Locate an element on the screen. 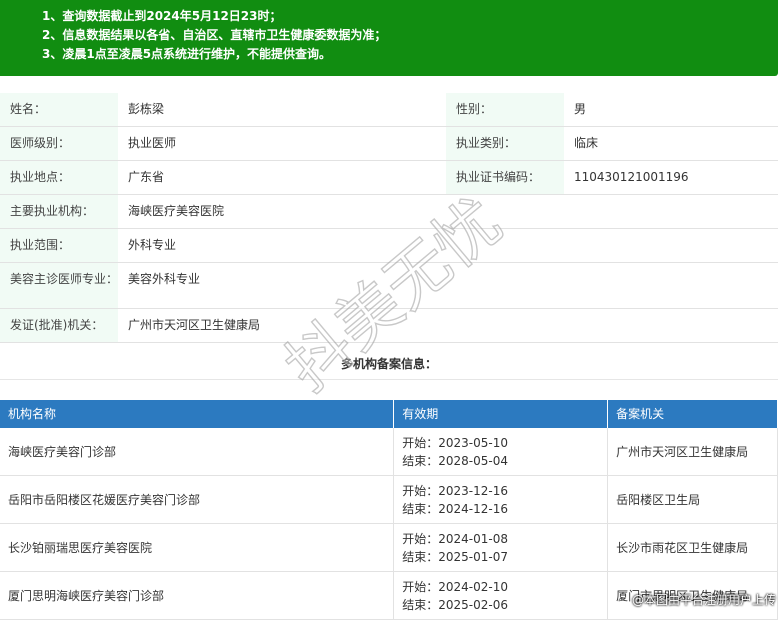 This screenshot has height=620, width=778. authority-cell: 长沙市雨花区卫生健康局 is located at coordinates (692, 547).